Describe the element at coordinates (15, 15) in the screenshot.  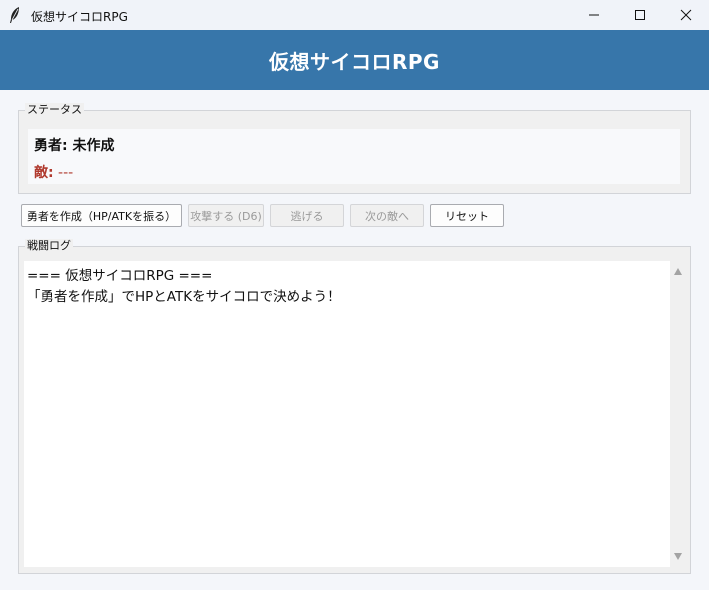
I see `feather-icon` at that location.